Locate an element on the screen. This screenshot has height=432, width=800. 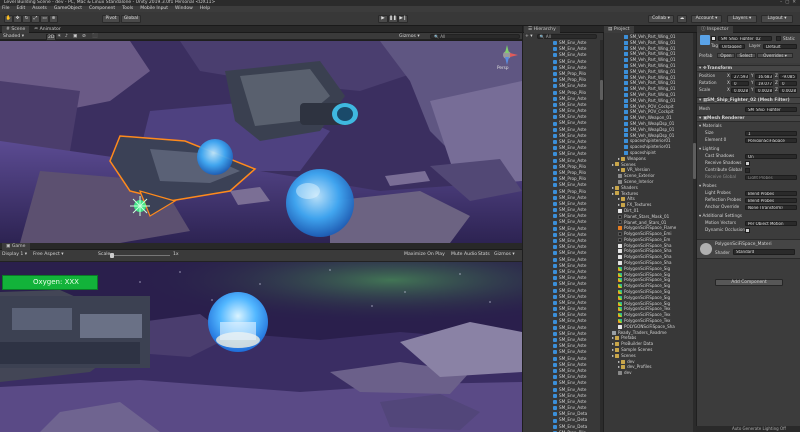
transform-header: ▾ ✥ Transform is located at coordinates (748, 68).